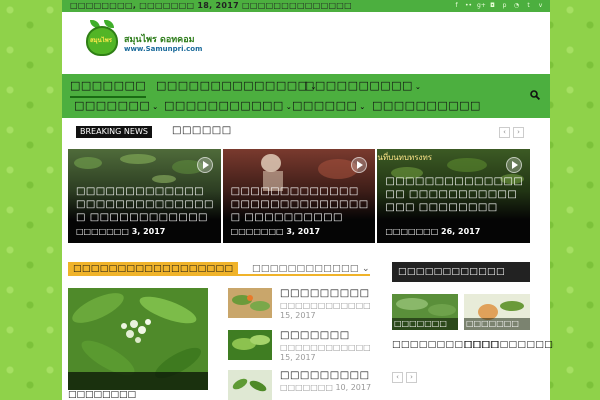 This screenshot has width=600, height=400. Describe the element at coordinates (540, 5) in the screenshot. I see `vimeo-icon: v` at that location.